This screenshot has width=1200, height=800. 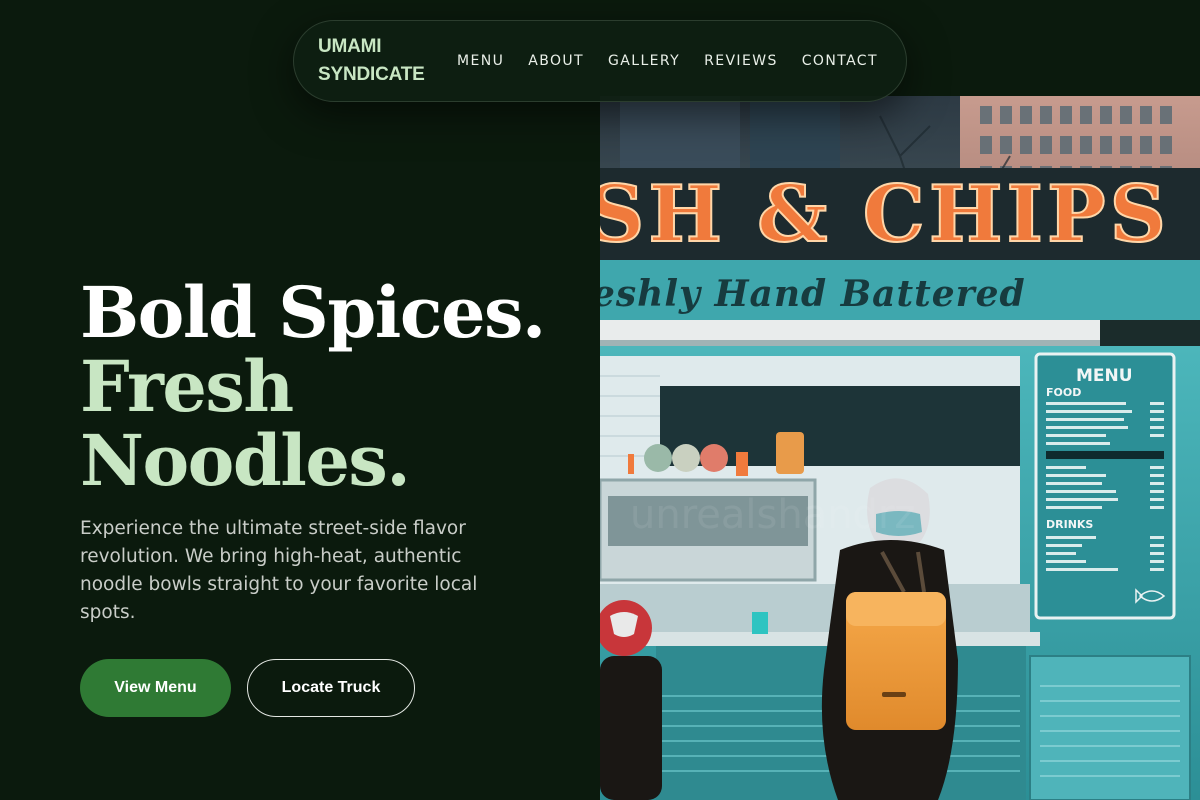 I want to click on locate-truck-button: Locate Truck, so click(x=331, y=688).